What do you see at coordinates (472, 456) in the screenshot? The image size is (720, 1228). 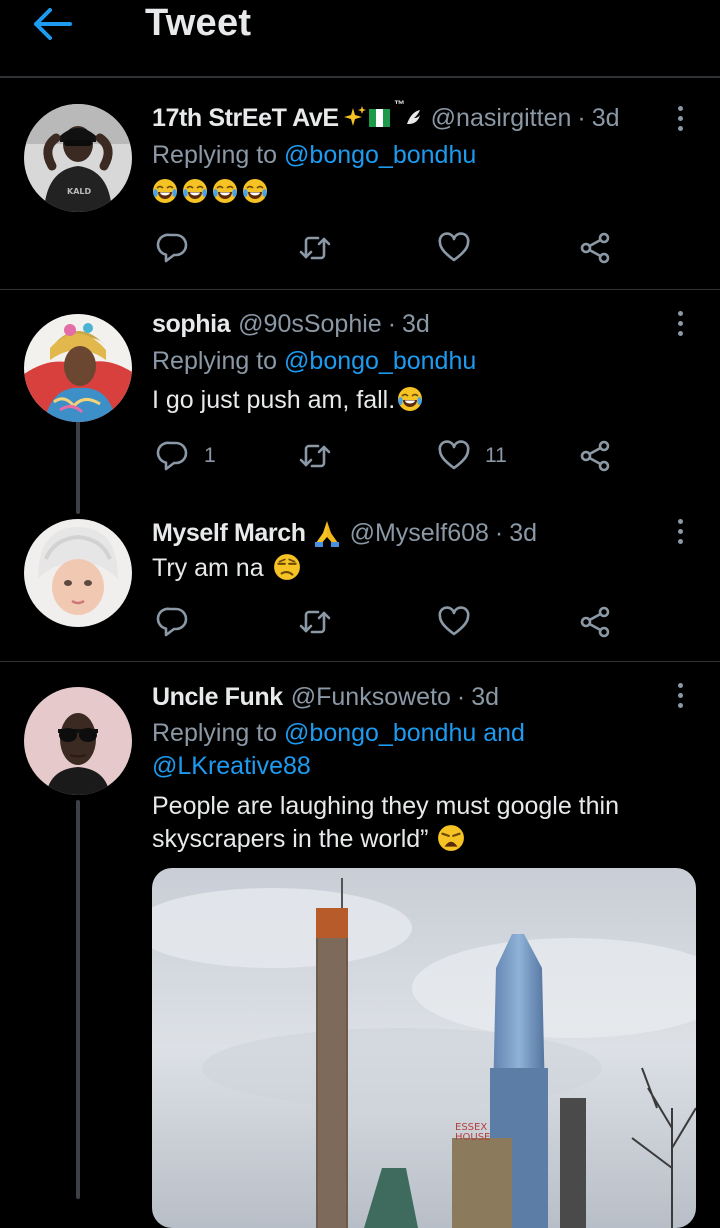 I see `like-button: 11` at bounding box center [472, 456].